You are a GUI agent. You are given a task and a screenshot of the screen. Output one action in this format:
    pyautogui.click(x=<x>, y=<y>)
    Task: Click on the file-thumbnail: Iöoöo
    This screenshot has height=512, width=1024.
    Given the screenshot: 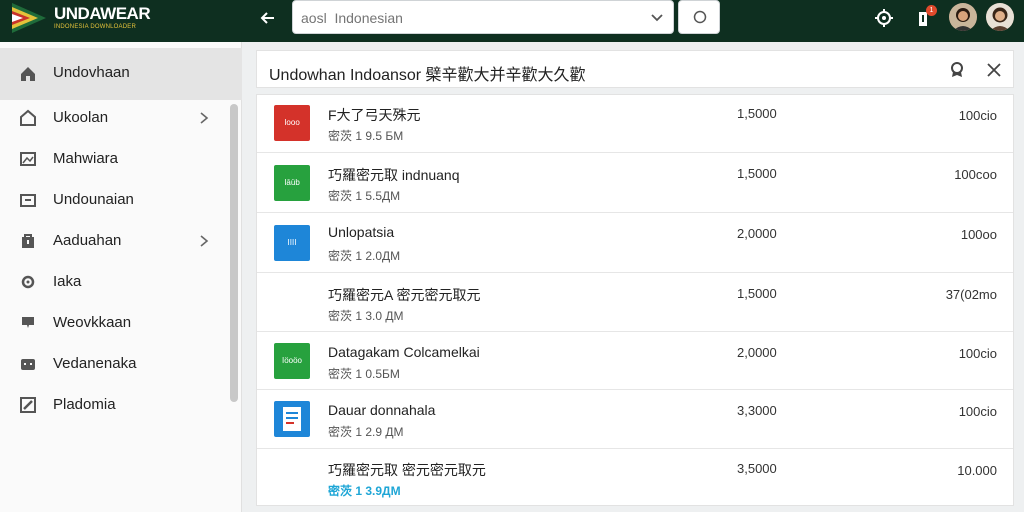 What is the action you would take?
    pyautogui.click(x=292, y=361)
    